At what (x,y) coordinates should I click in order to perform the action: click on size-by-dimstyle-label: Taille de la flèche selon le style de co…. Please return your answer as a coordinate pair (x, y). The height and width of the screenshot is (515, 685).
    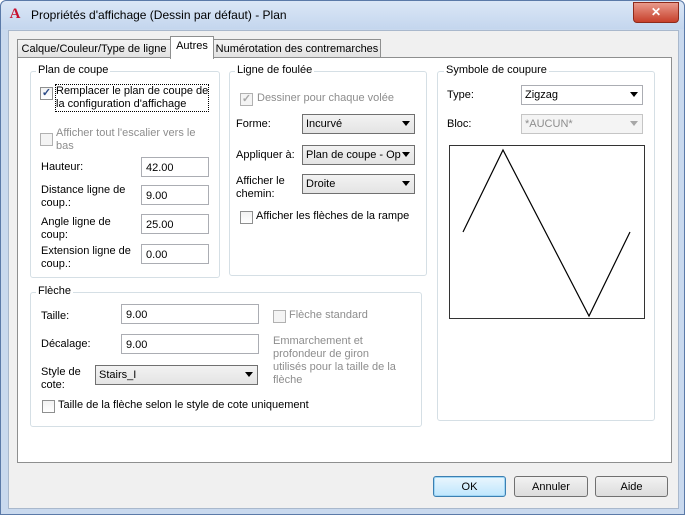
    Looking at the image, I should click on (183, 405).